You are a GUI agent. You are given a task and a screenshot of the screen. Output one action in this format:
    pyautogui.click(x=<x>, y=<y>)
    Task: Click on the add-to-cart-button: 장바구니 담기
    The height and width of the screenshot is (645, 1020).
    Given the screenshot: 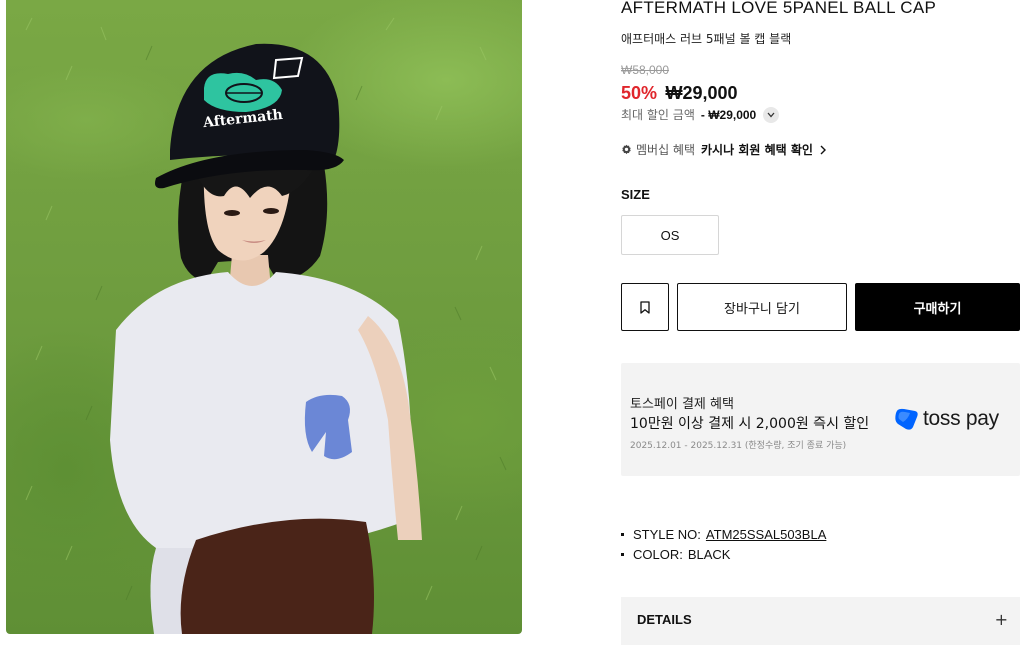 What is the action you would take?
    pyautogui.click(x=762, y=307)
    